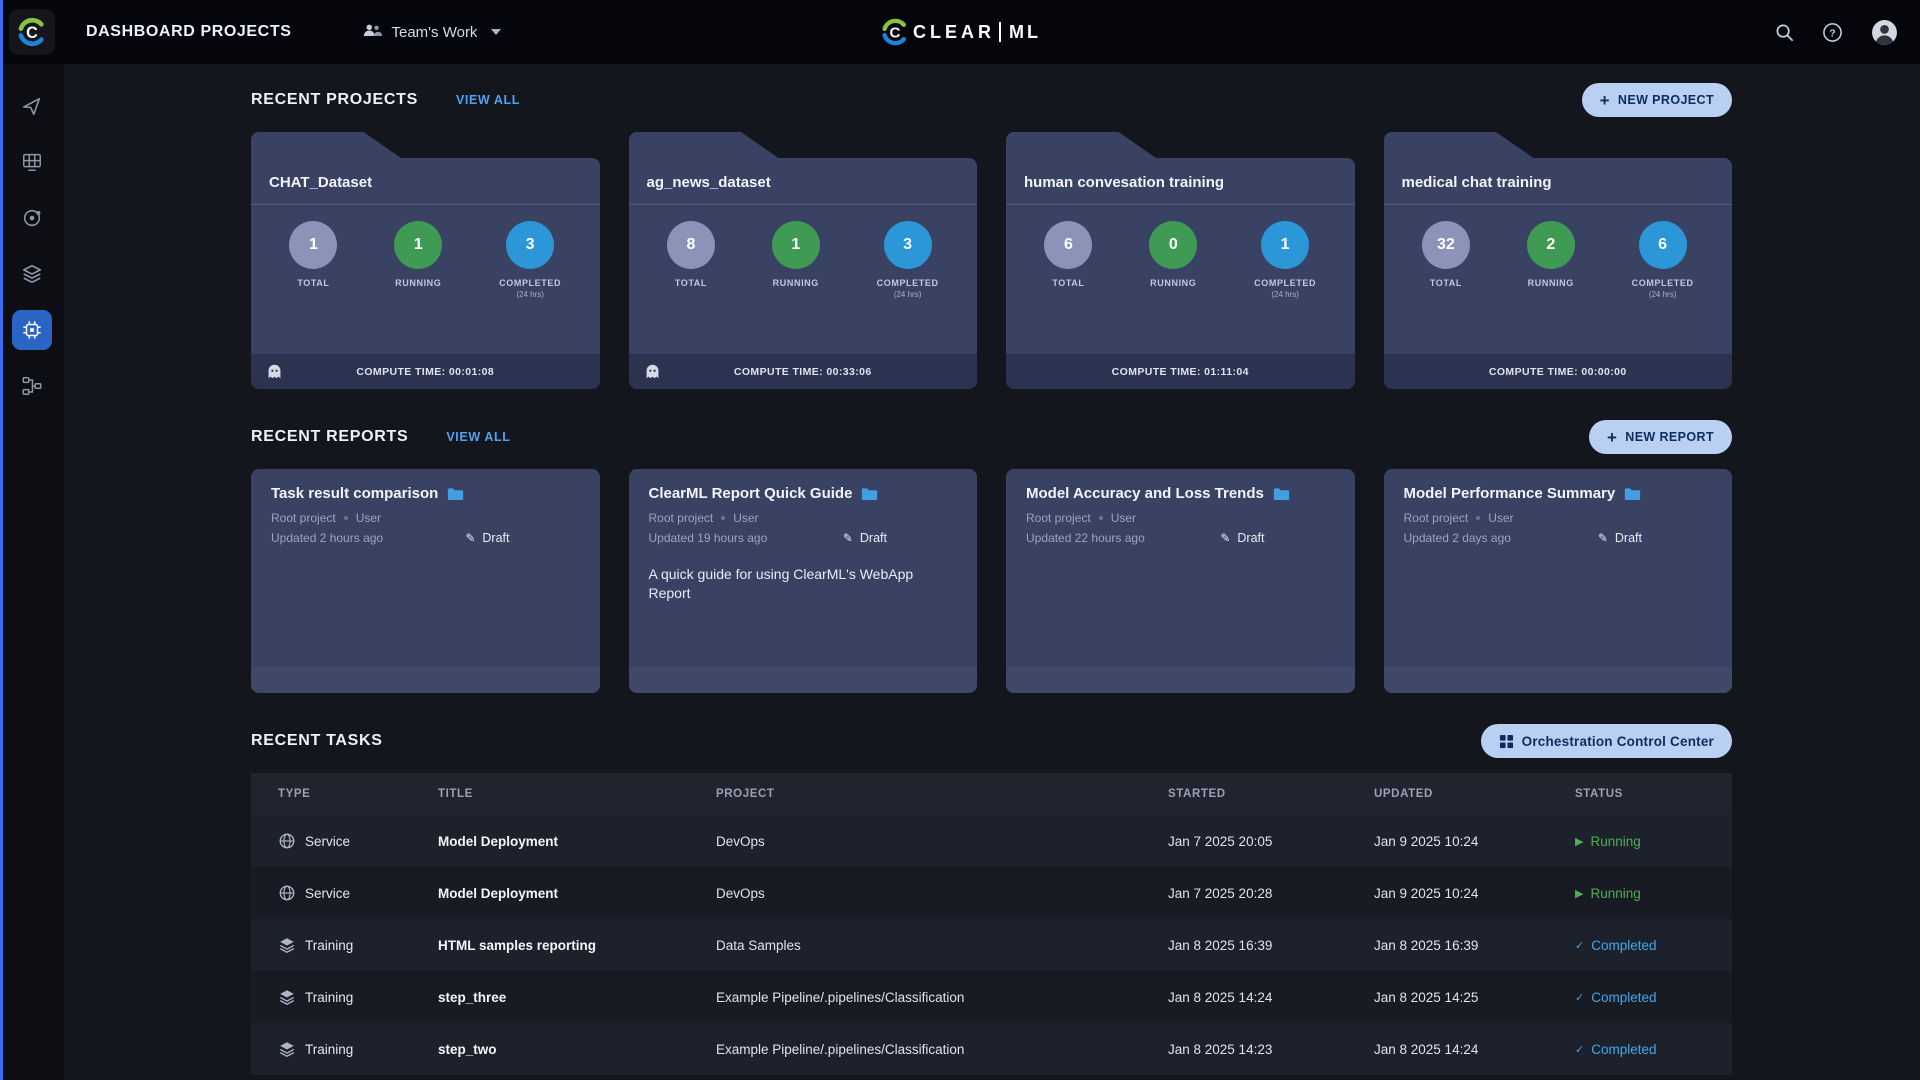 This screenshot has width=1920, height=1080. What do you see at coordinates (327, 538) in the screenshot?
I see `report-updated: Updated 2 hours ago` at bounding box center [327, 538].